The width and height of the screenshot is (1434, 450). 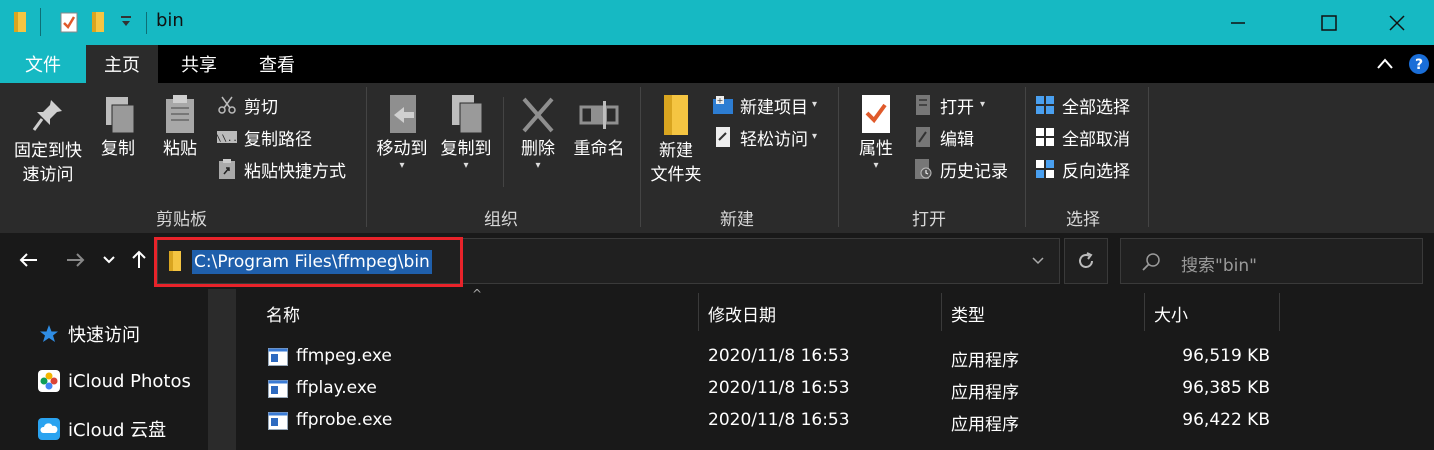 I want to click on open-button: 打开 ▾, so click(x=948, y=105).